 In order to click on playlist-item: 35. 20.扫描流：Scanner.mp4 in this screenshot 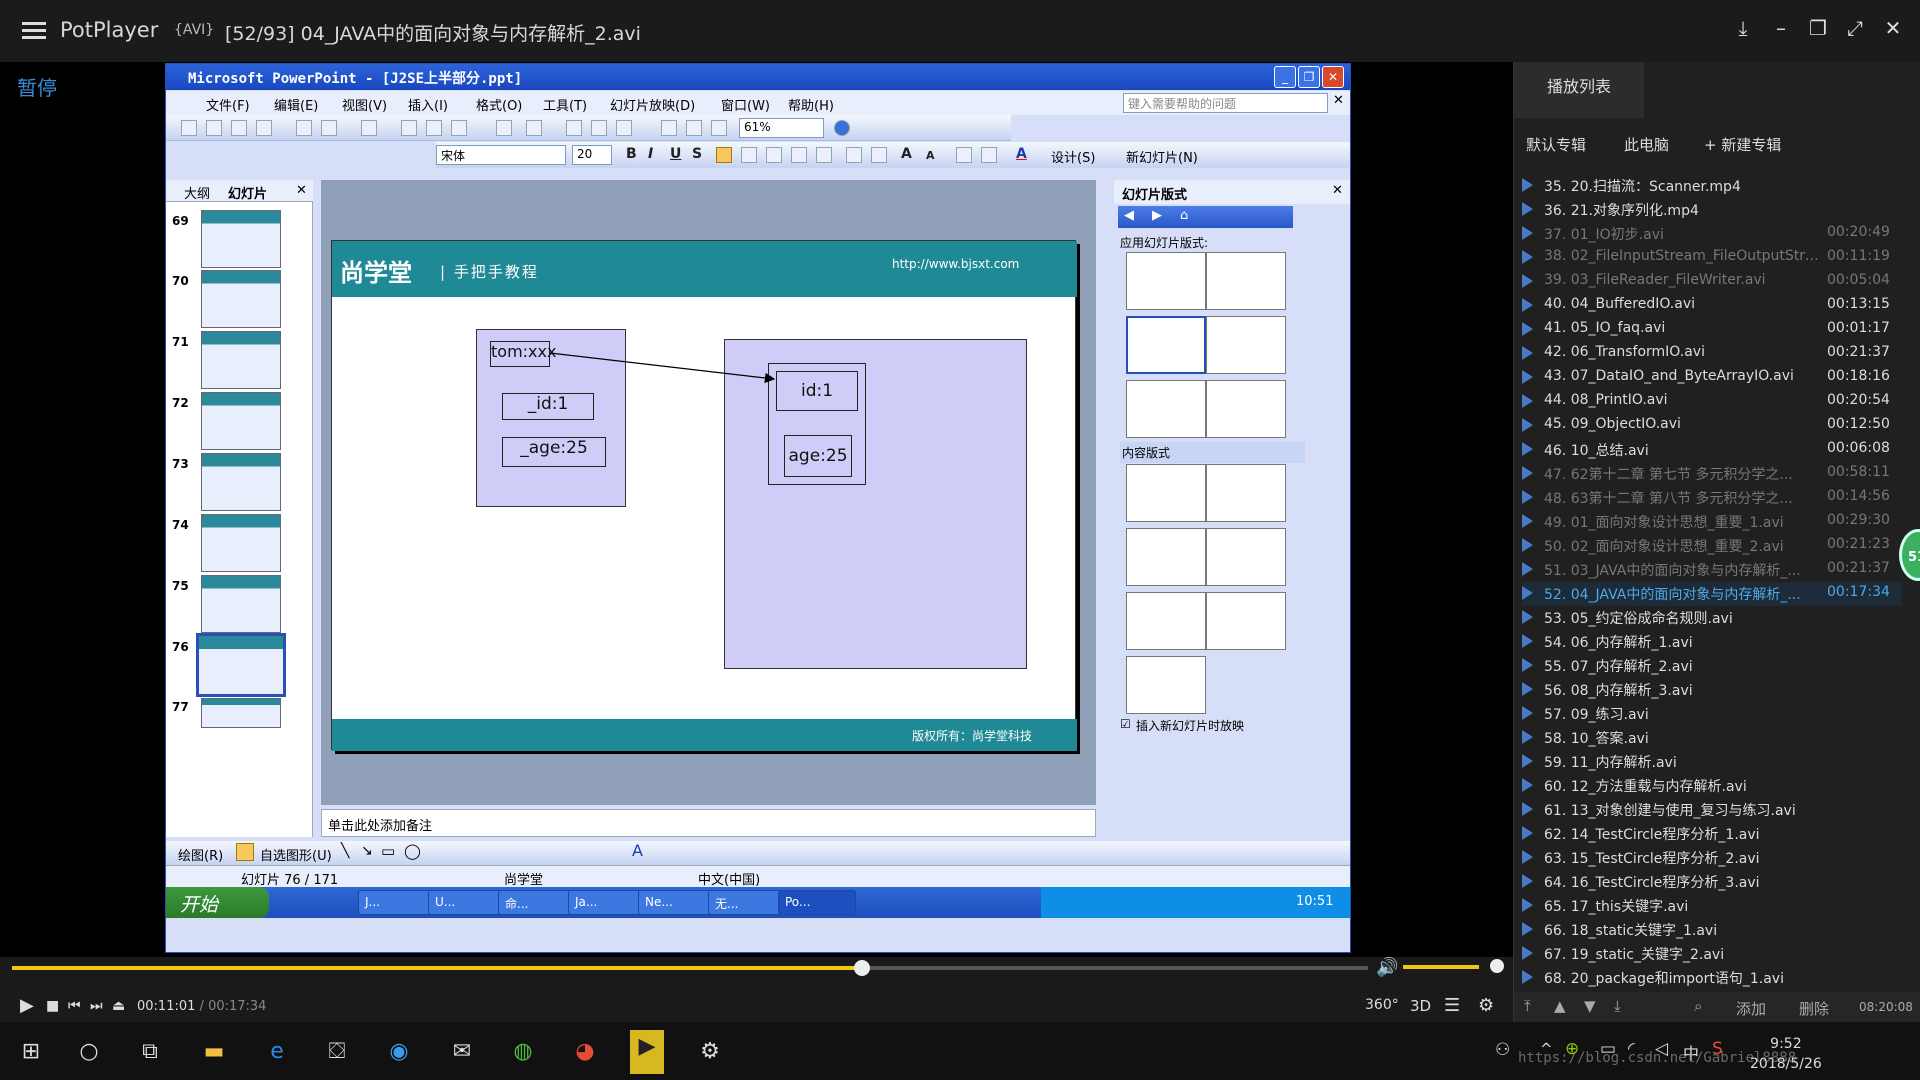, I will do `click(1712, 186)`.